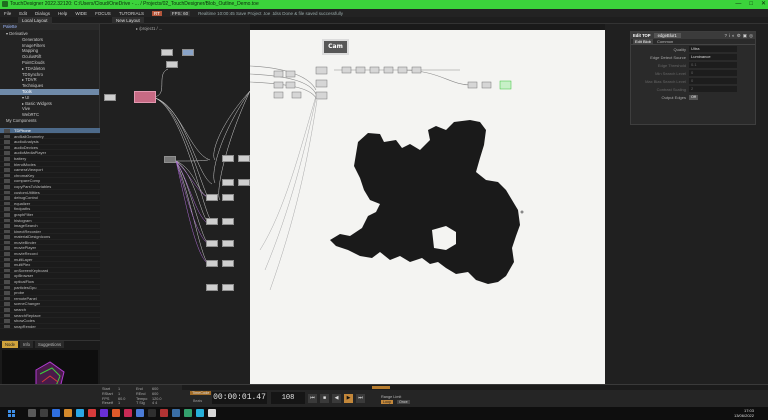  I want to click on tab-info: Info, so click(27, 344).